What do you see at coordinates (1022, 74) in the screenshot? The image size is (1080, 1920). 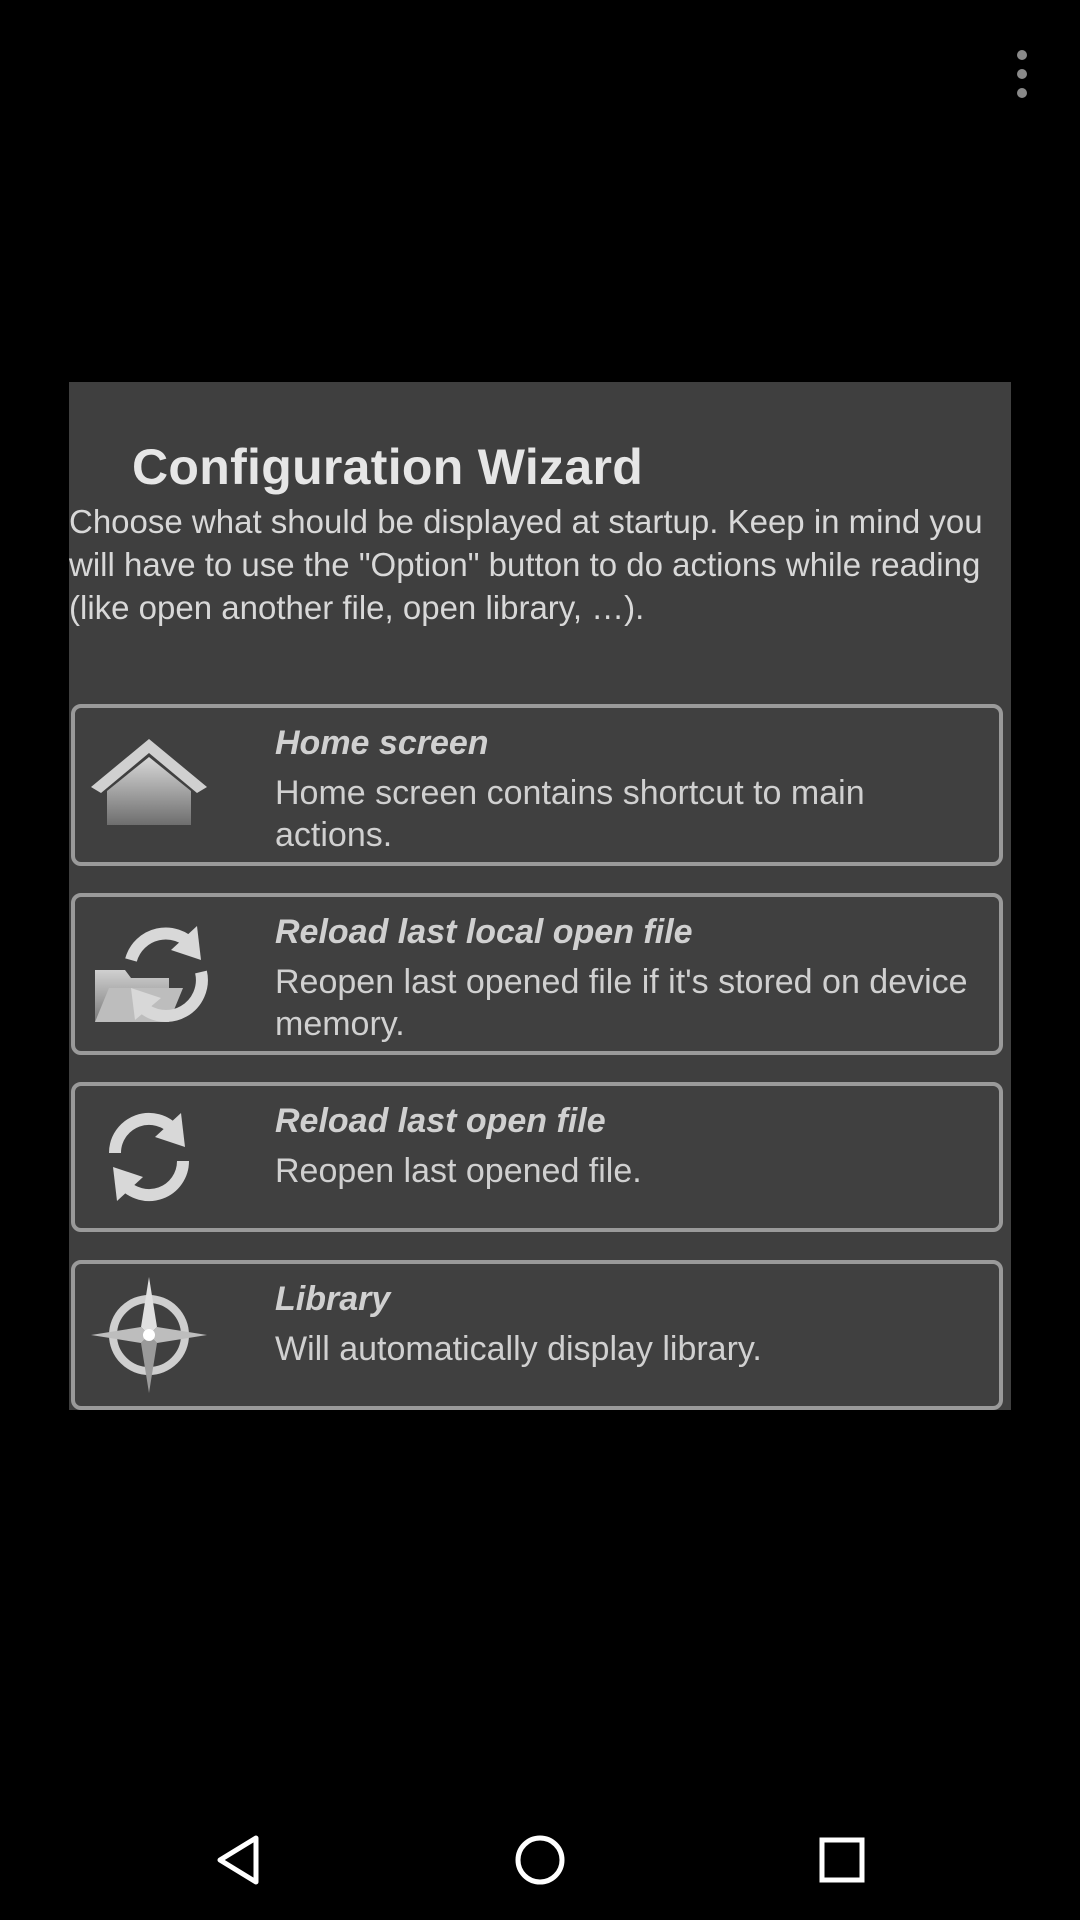 I see `more-vert-icon` at bounding box center [1022, 74].